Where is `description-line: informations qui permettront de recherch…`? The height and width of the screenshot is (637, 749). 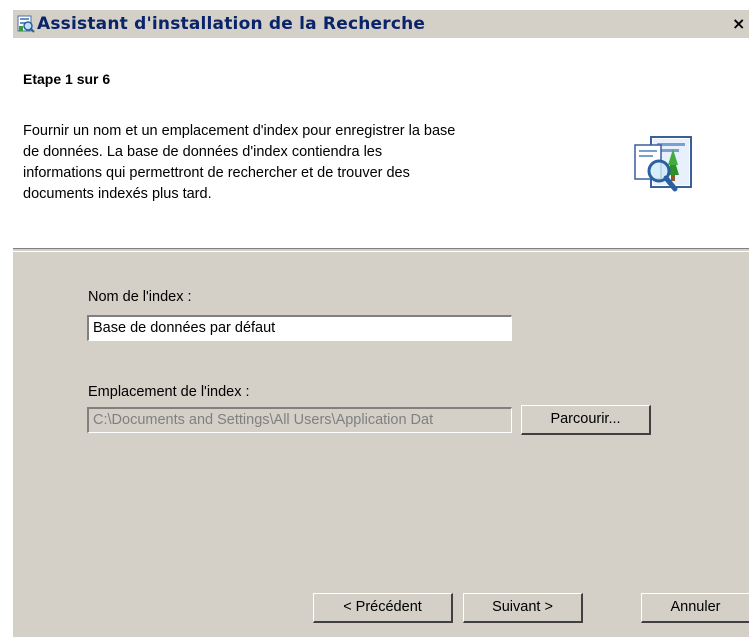
description-line: informations qui permettront de recherch… is located at coordinates (216, 173).